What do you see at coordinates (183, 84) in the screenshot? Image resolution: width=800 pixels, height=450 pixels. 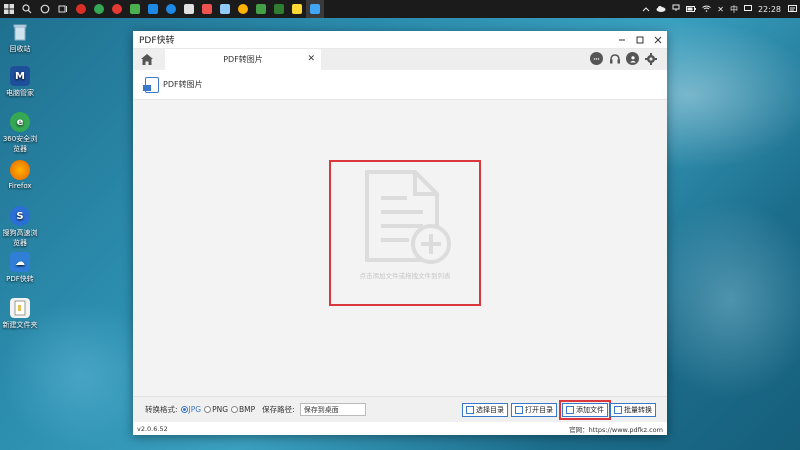 I see `page-title: PDF转图片` at bounding box center [183, 84].